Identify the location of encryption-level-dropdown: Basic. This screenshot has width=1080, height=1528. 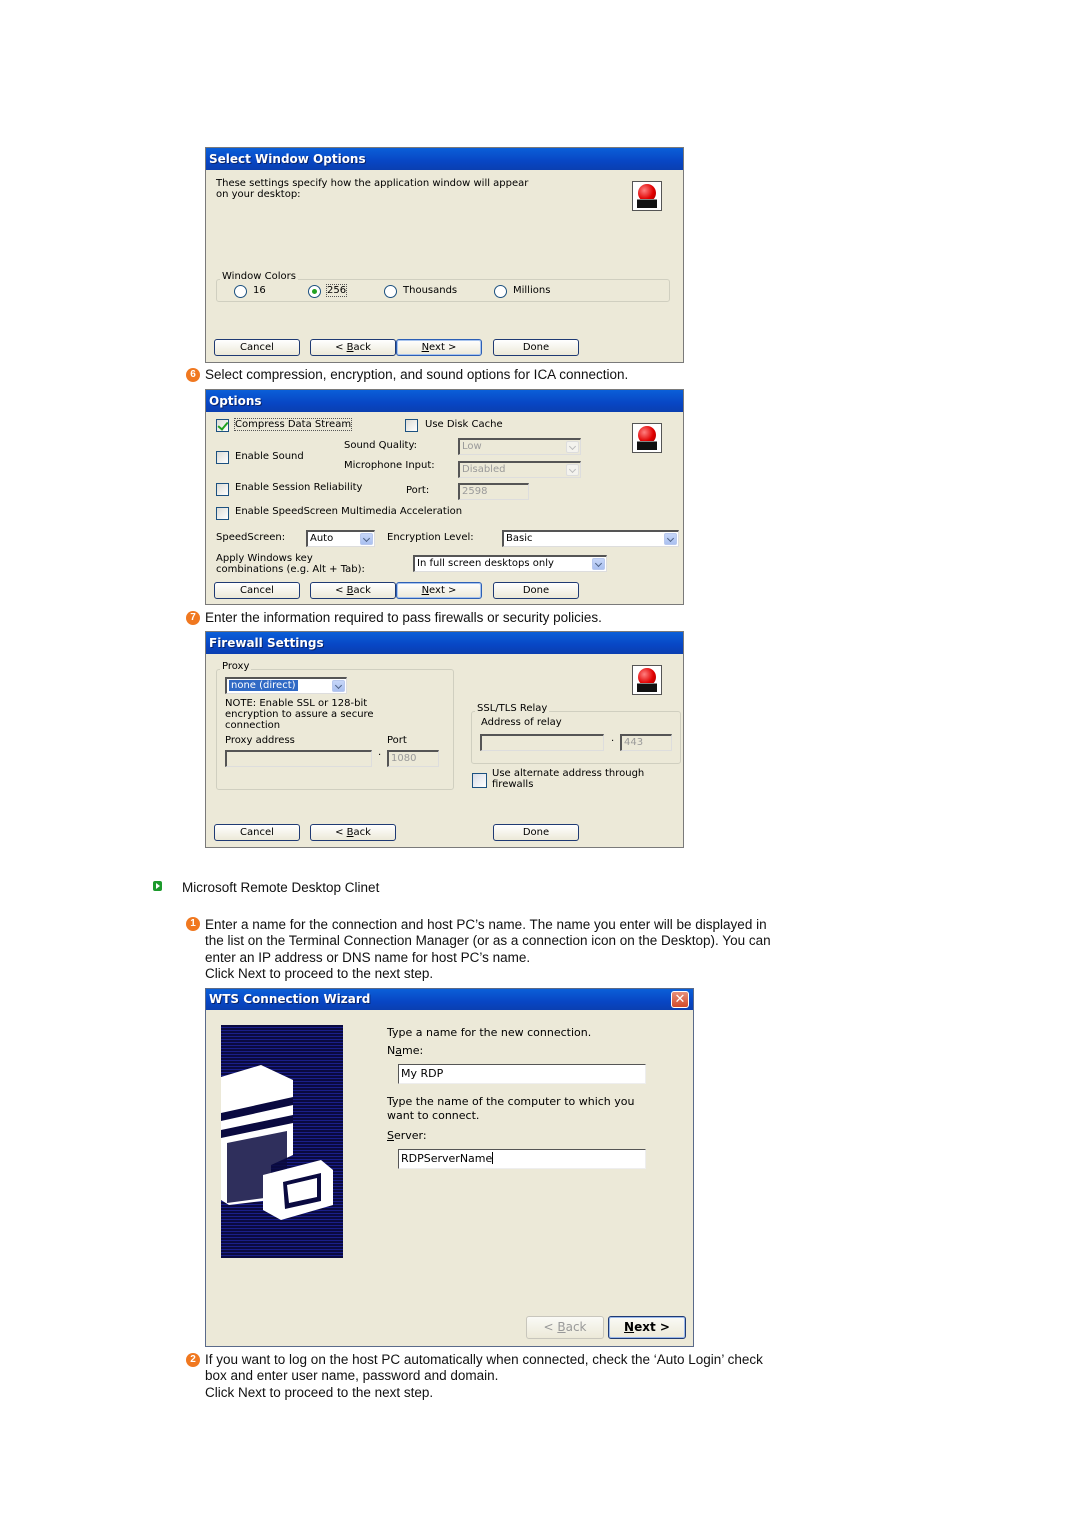
(590, 538).